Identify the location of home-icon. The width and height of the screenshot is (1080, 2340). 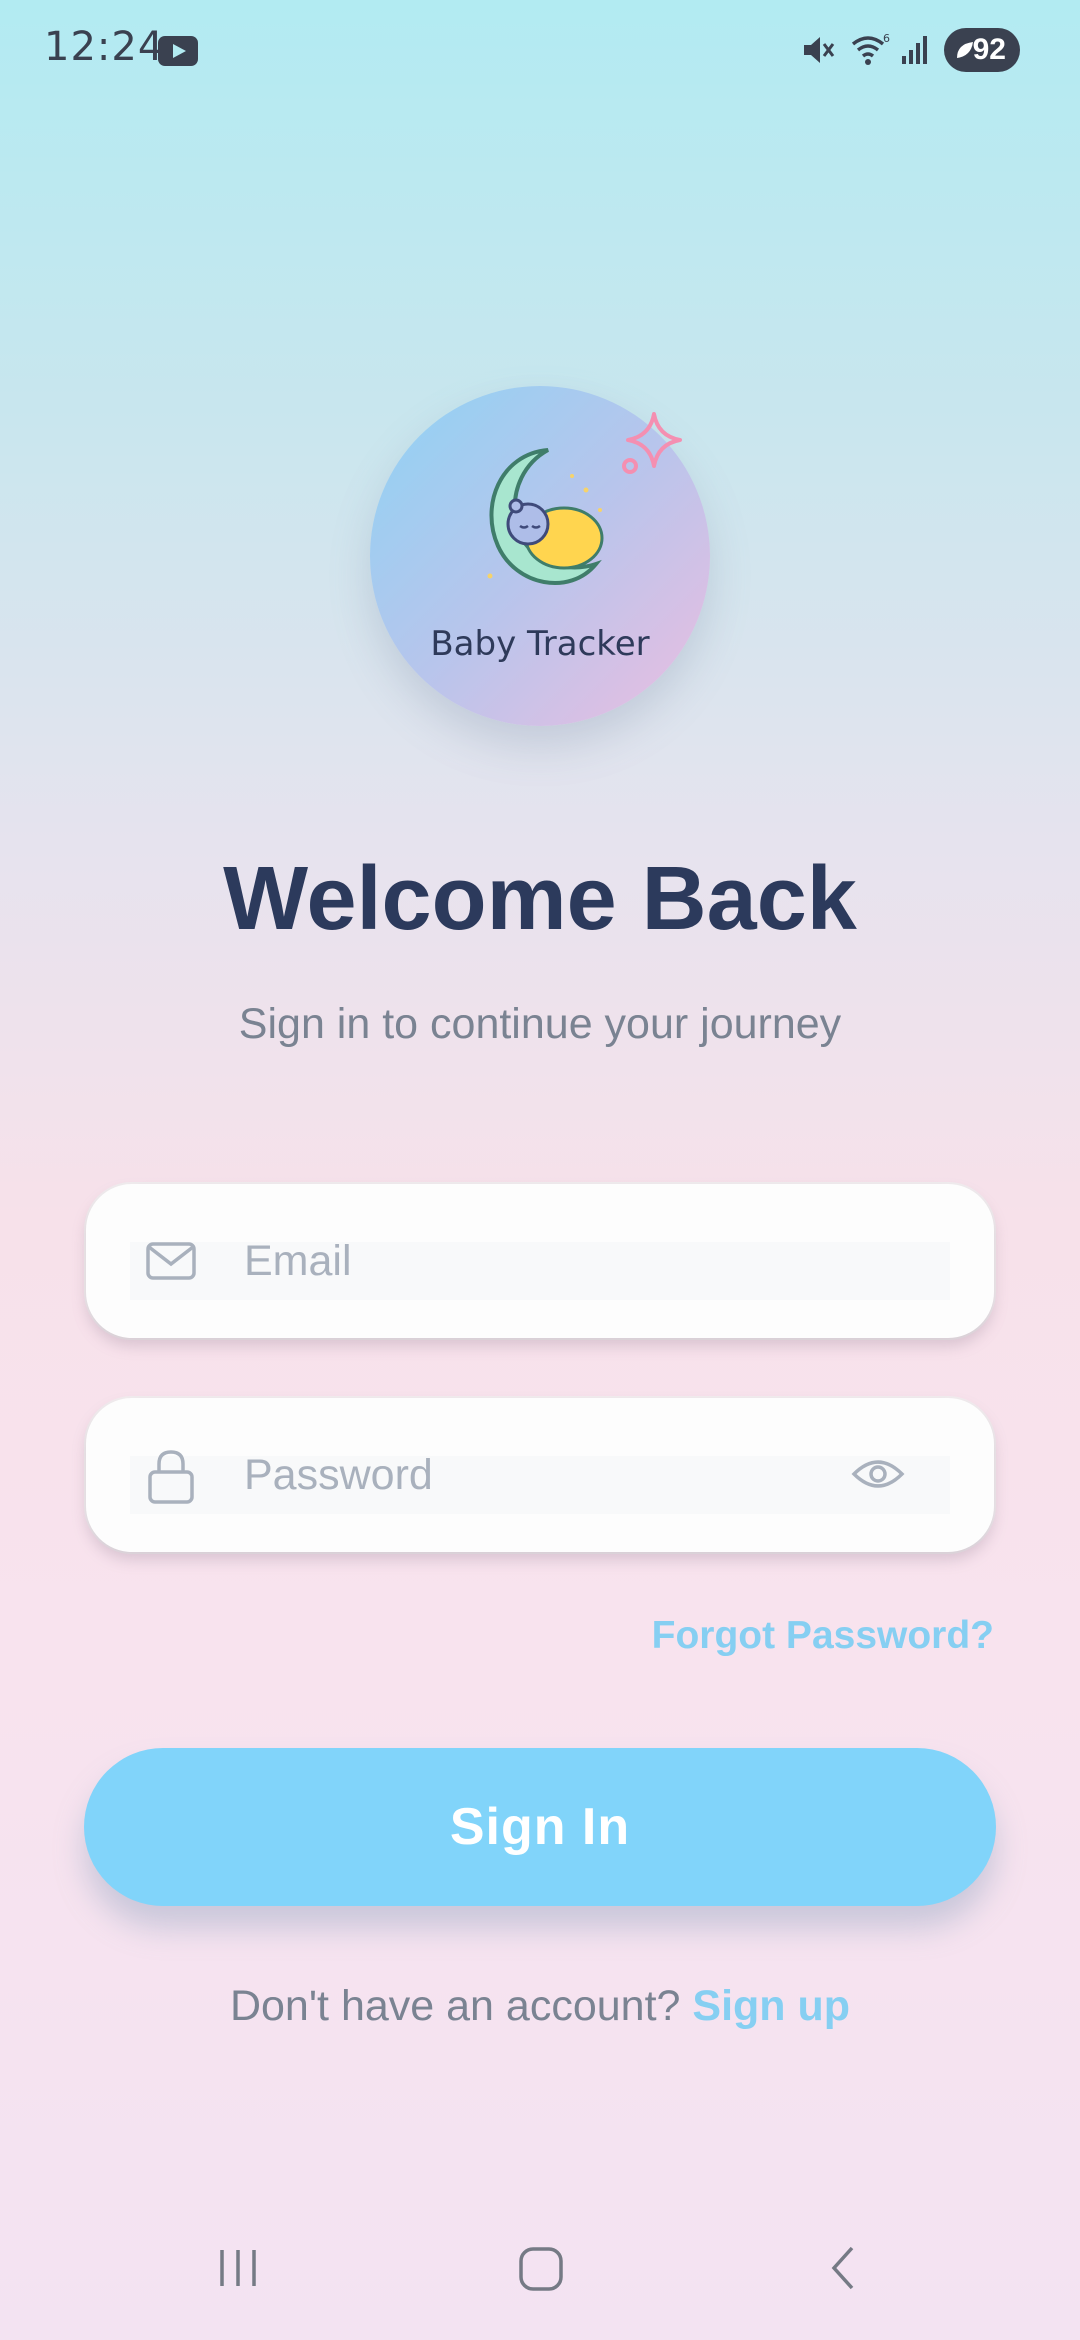
(541, 2269).